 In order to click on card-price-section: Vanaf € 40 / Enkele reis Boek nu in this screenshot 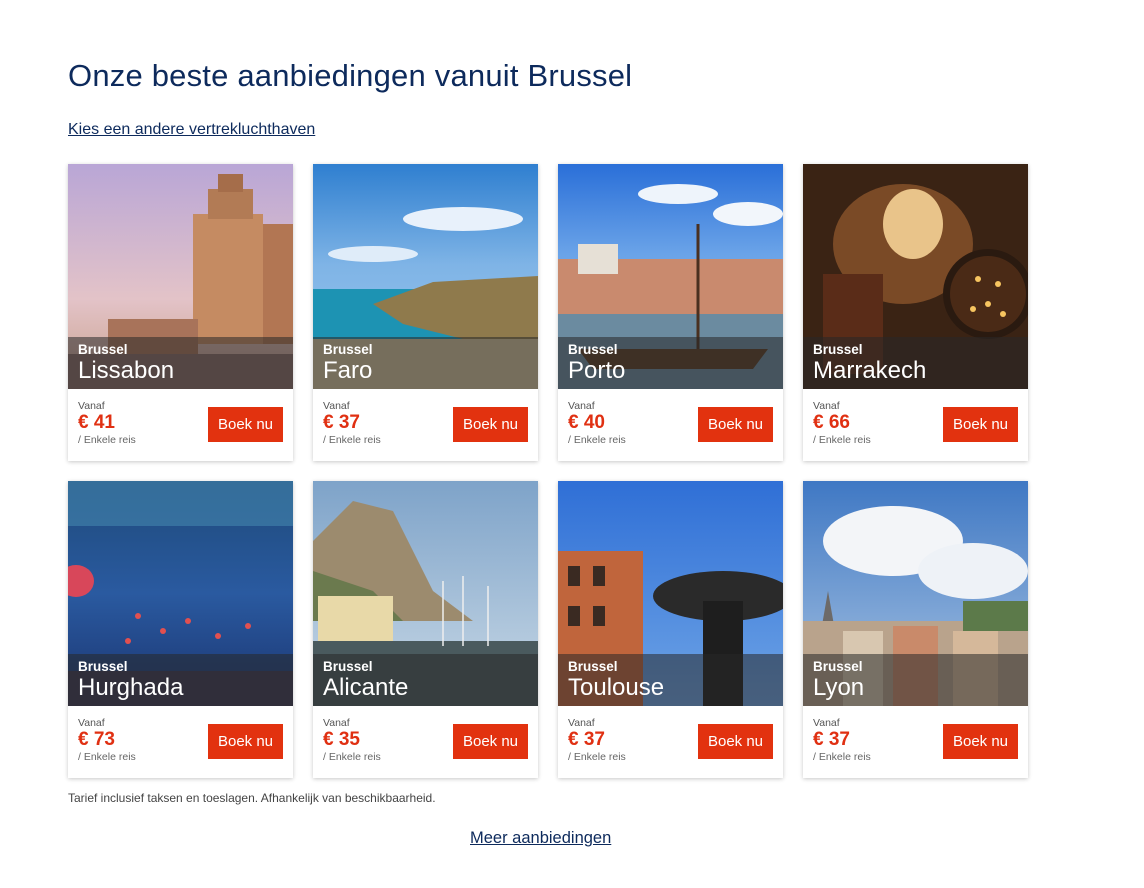, I will do `click(670, 425)`.